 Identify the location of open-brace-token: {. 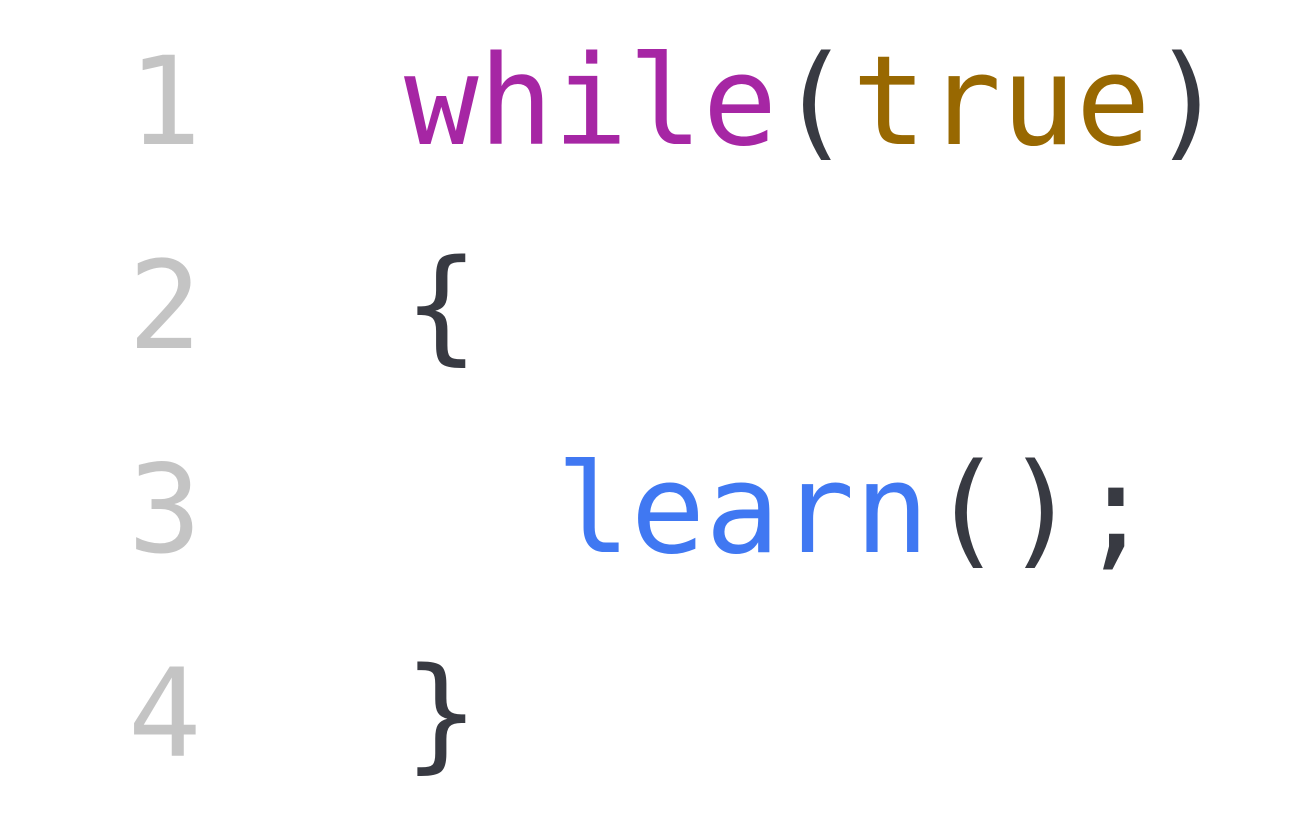
(441, 306).